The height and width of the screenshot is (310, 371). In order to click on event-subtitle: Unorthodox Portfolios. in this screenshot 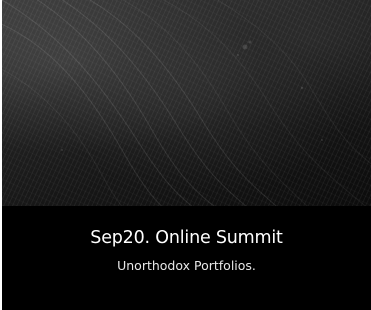, I will do `click(186, 265)`.